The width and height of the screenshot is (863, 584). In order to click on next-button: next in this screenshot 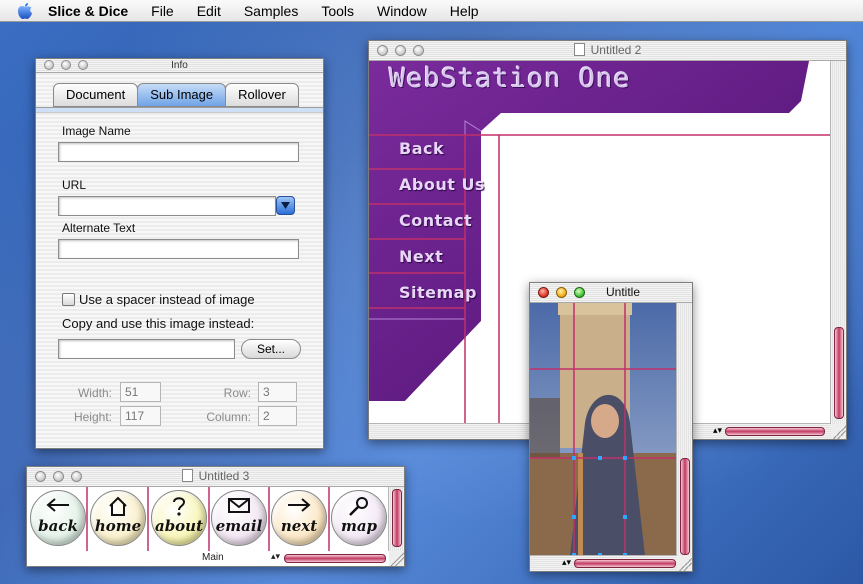, I will do `click(299, 518)`.